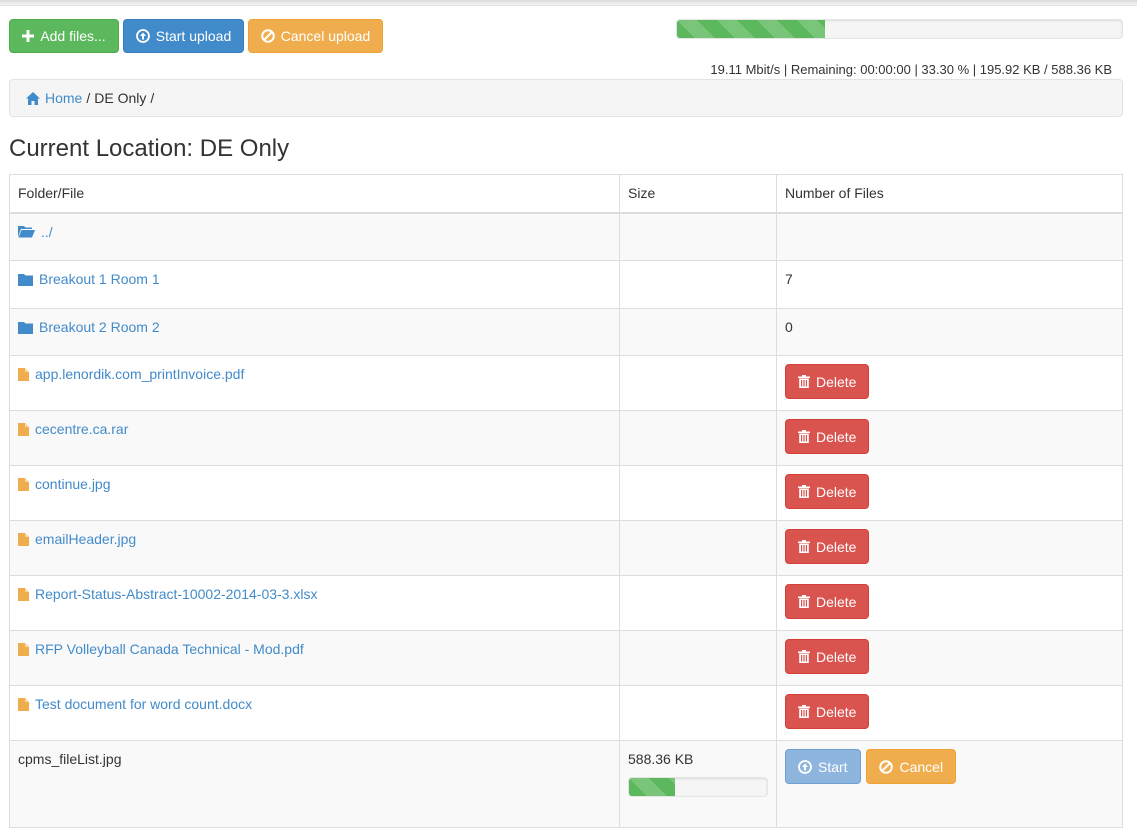 Image resolution: width=1137 pixels, height=828 pixels. Describe the element at coordinates (314, 493) in the screenshot. I see `cell-name: continue.jpg` at that location.